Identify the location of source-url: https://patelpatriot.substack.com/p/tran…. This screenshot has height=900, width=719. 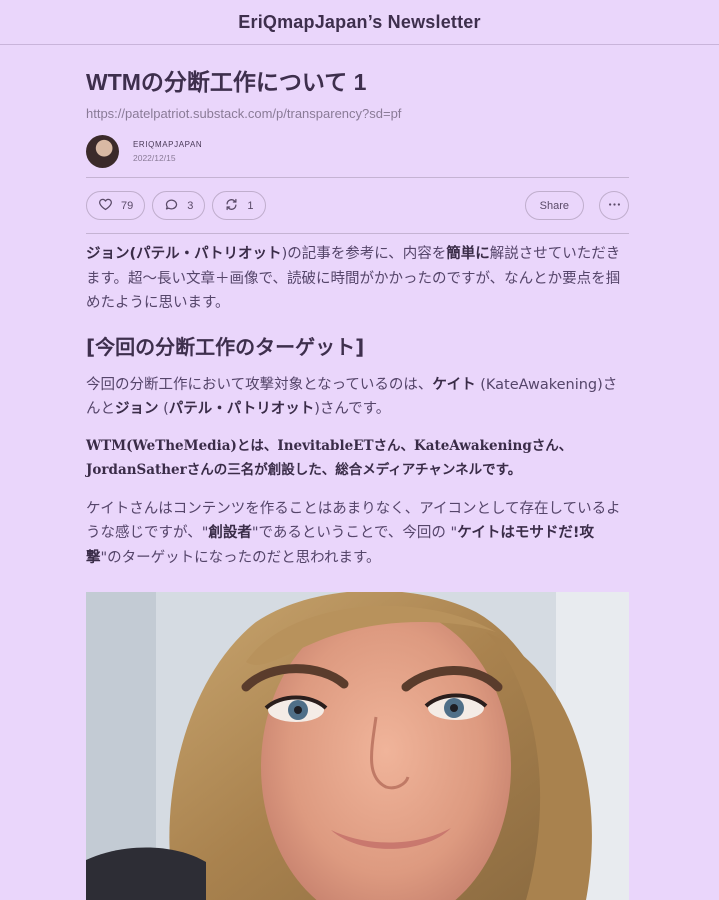
(357, 113).